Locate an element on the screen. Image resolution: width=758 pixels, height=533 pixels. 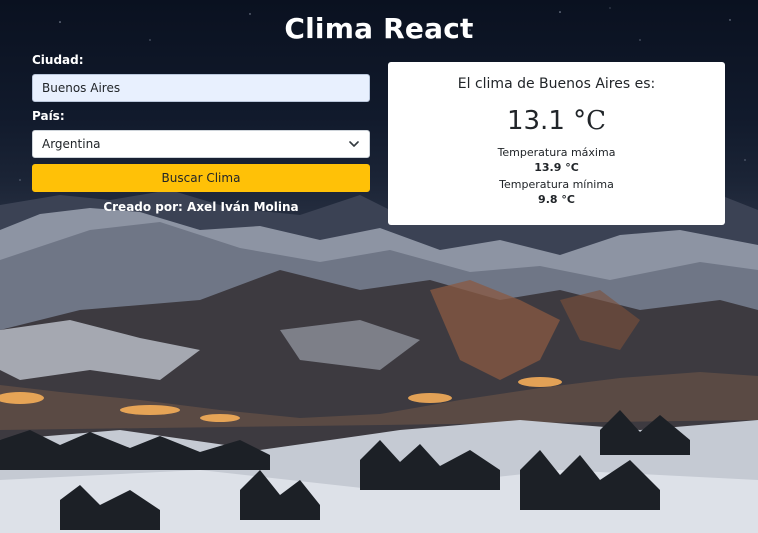
current-temperature: 13.1 °C is located at coordinates (556, 121).